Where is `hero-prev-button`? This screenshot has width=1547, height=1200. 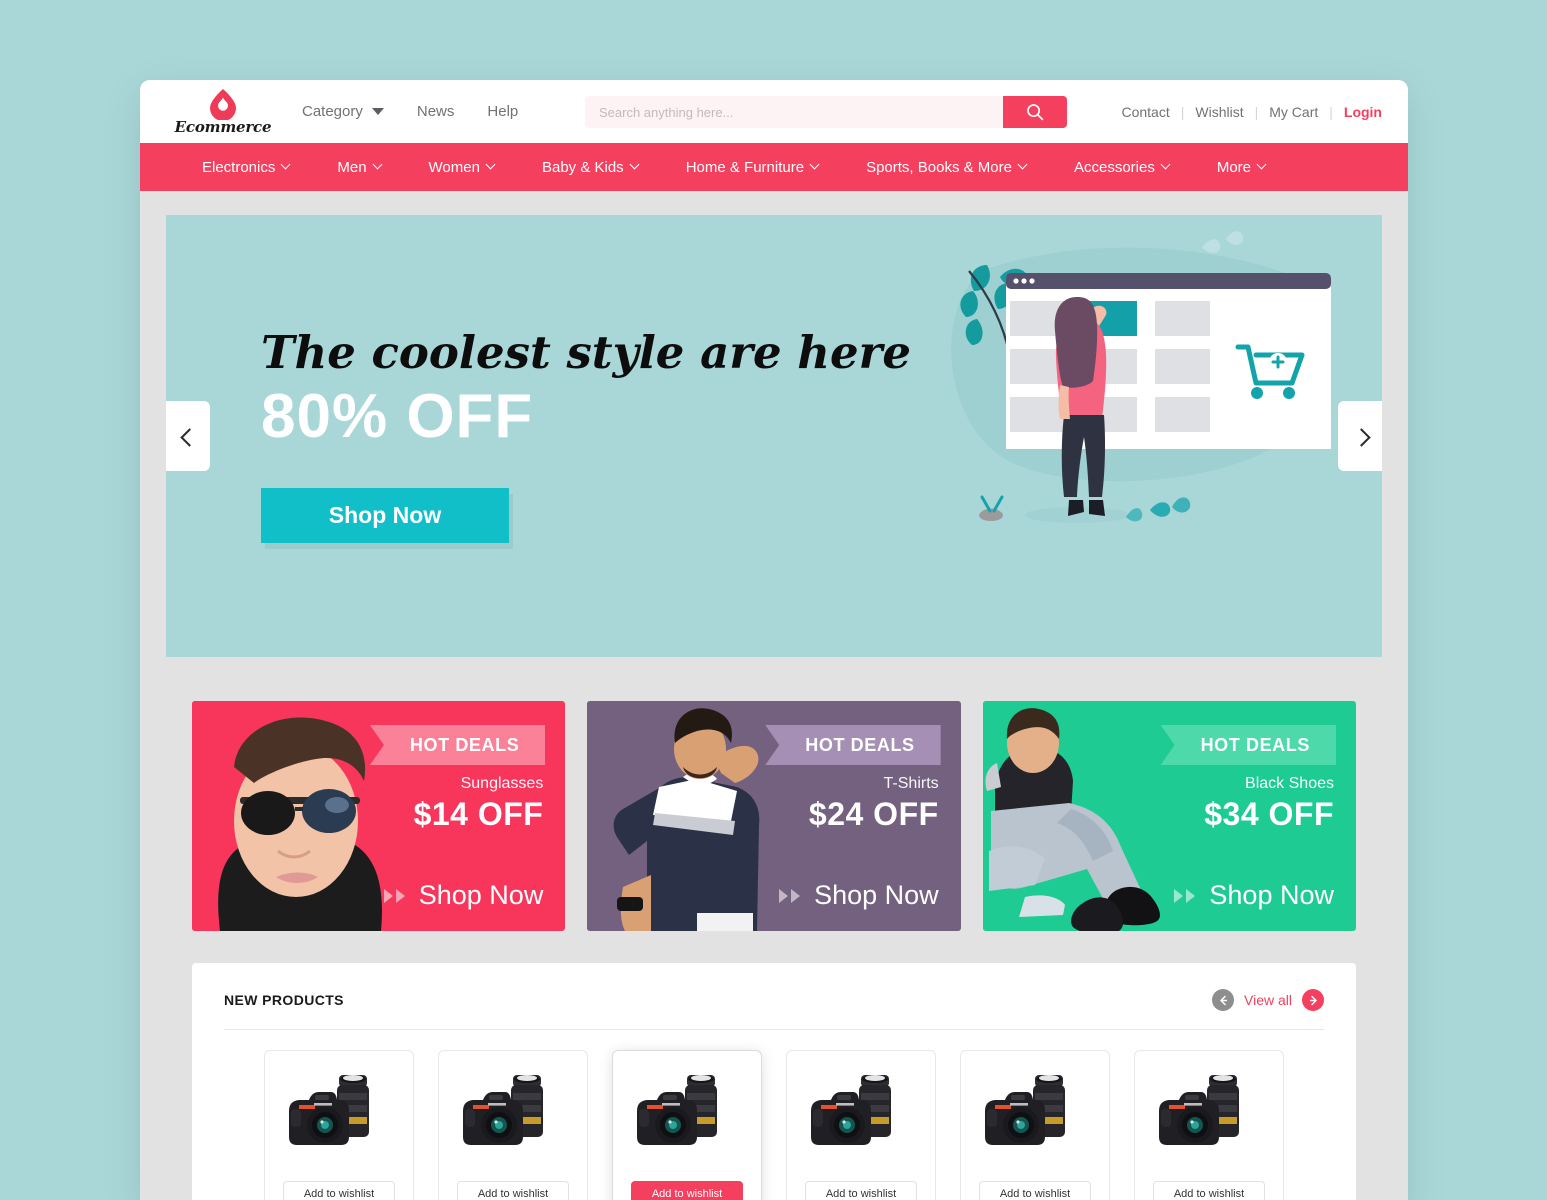 hero-prev-button is located at coordinates (188, 436).